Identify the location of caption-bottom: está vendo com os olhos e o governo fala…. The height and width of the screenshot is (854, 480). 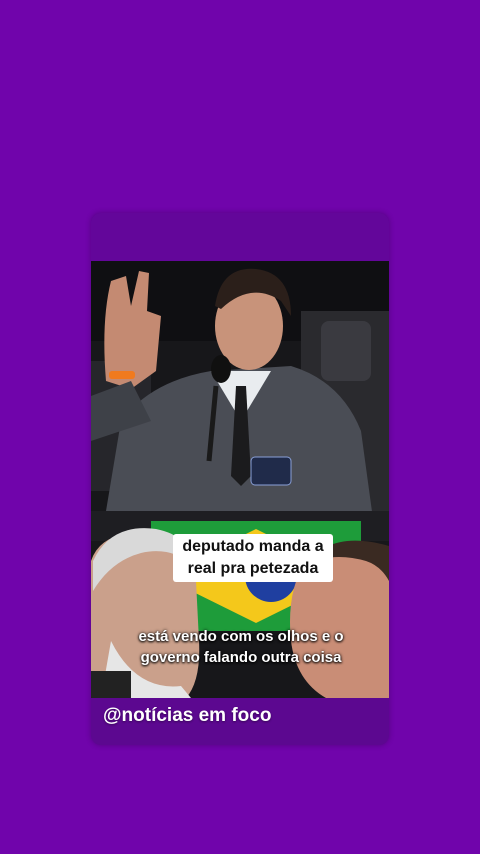
(241, 647).